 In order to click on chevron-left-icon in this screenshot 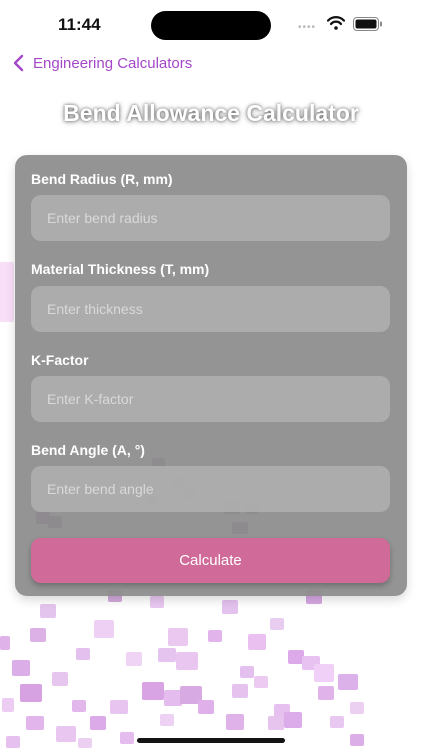, I will do `click(18, 63)`.